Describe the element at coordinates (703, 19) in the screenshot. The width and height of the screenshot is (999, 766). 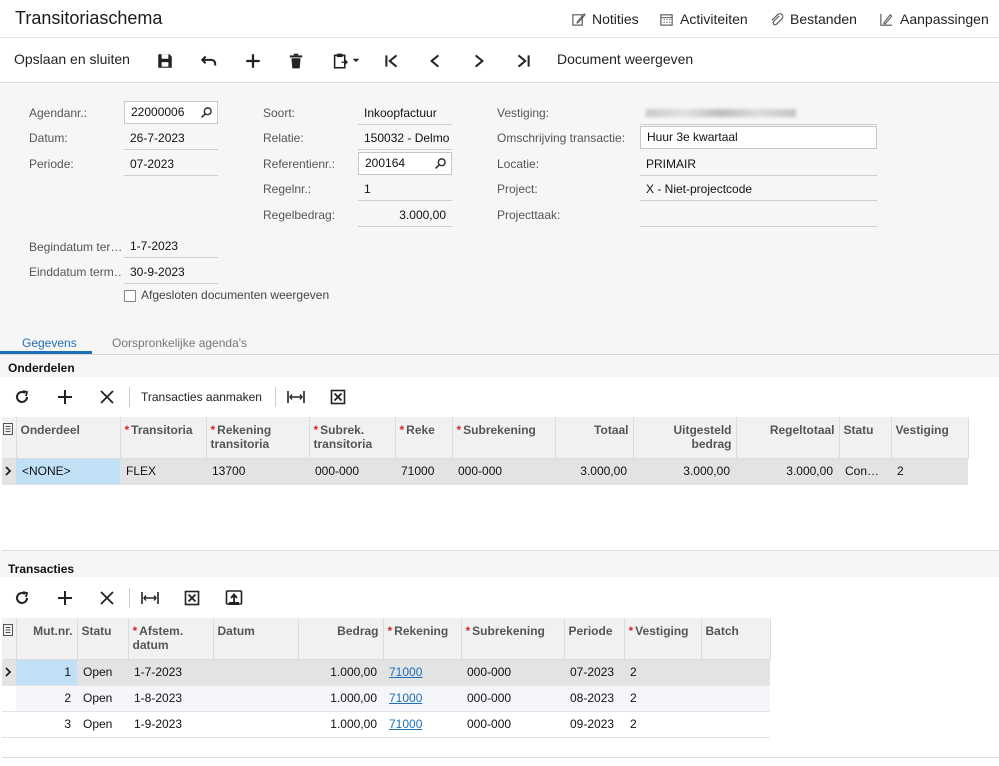
I see `activities-link: Activiteiten` at that location.